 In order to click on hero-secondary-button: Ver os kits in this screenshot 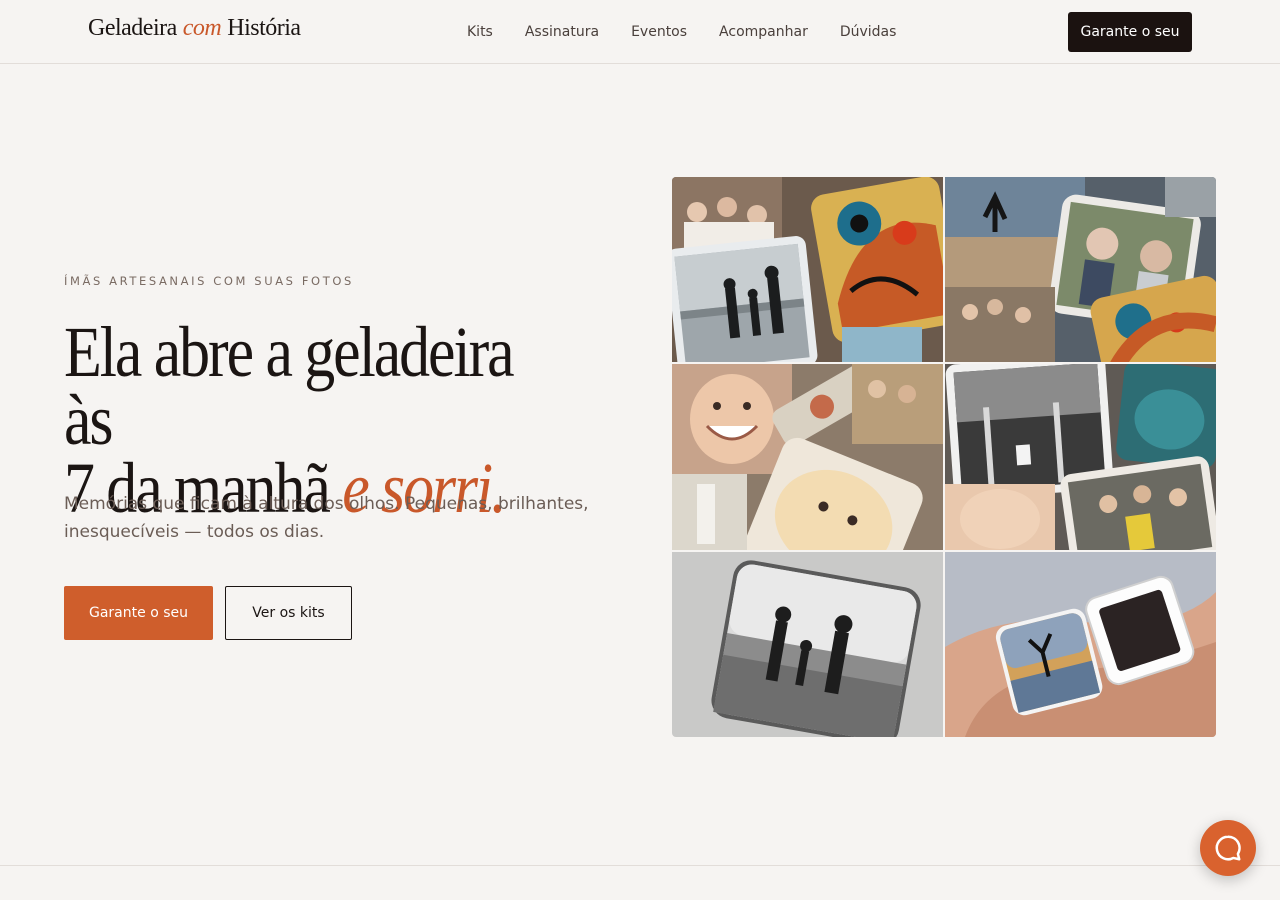, I will do `click(288, 613)`.